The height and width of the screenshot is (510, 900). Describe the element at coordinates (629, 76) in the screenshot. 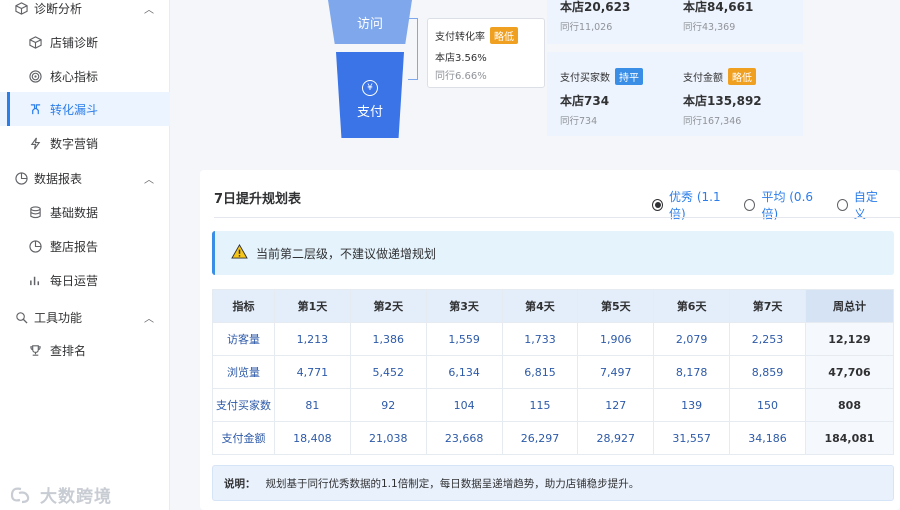

I see `buyers-status-badge: 持平` at that location.